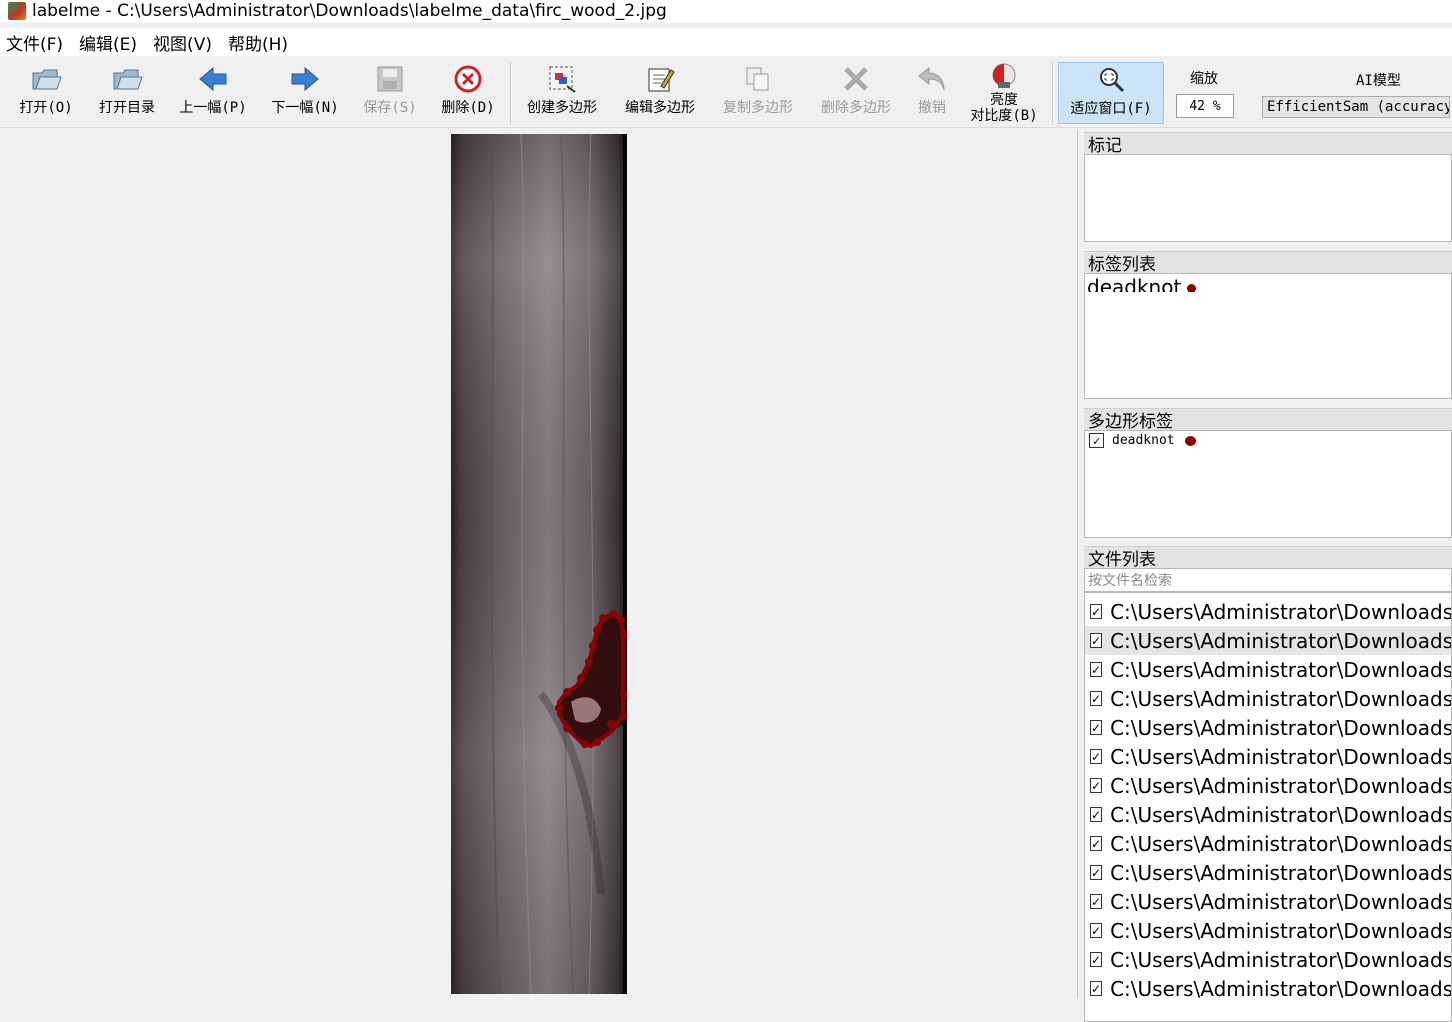 This screenshot has height=1022, width=1452. Describe the element at coordinates (1268, 558) in the screenshot. I see `files-panel-title: 文件列表` at that location.